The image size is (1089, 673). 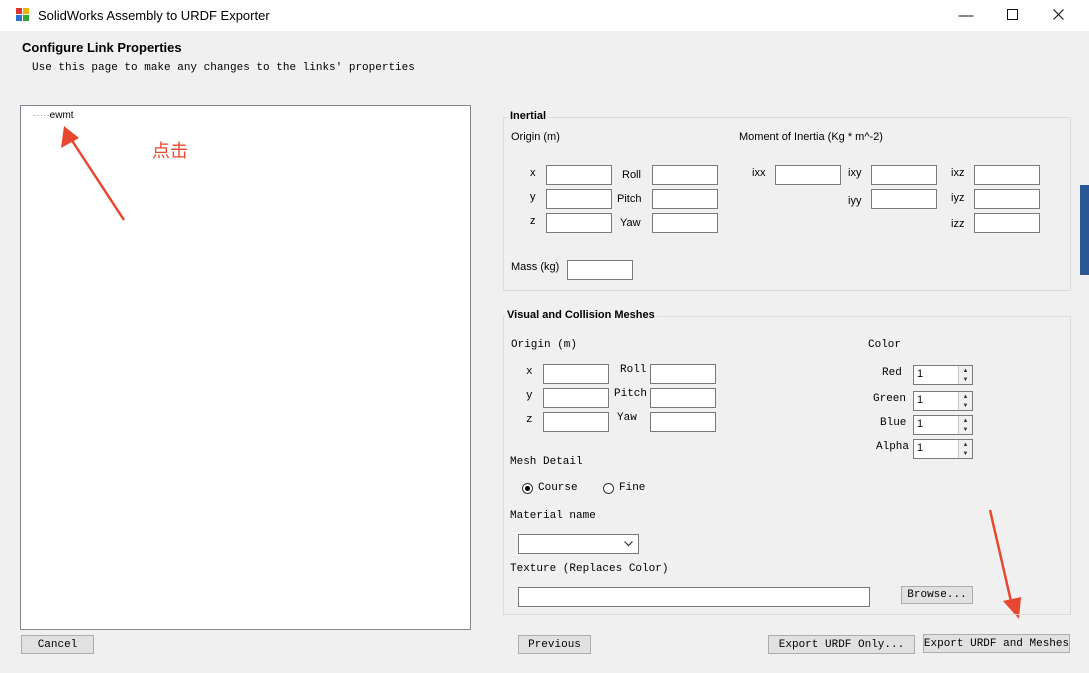 What do you see at coordinates (943, 449) in the screenshot?
I see `alpha-spinner: 1 ▲ ▼` at bounding box center [943, 449].